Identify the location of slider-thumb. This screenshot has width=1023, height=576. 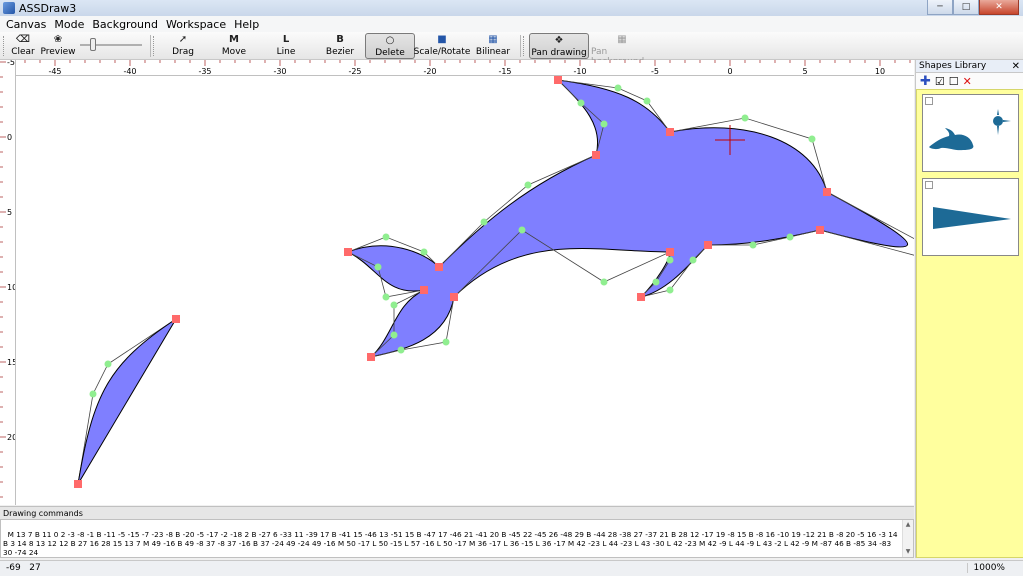
(93, 44).